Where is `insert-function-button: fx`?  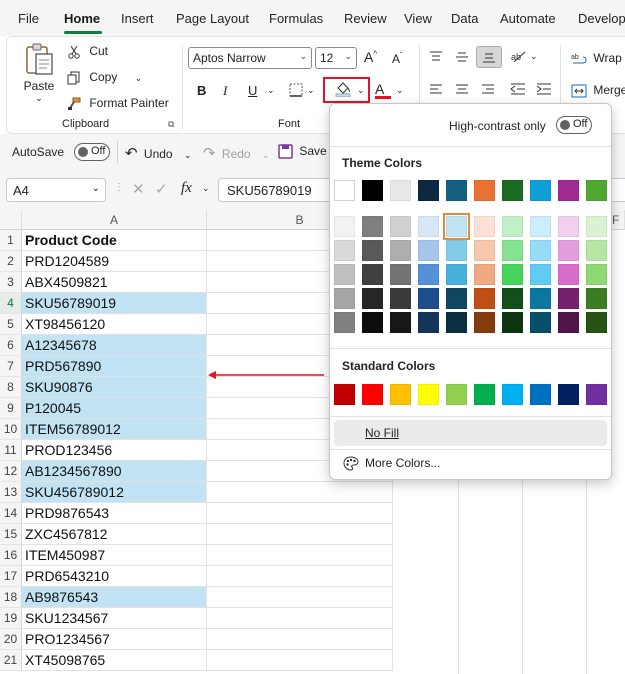
insert-function-button: fx is located at coordinates (186, 188).